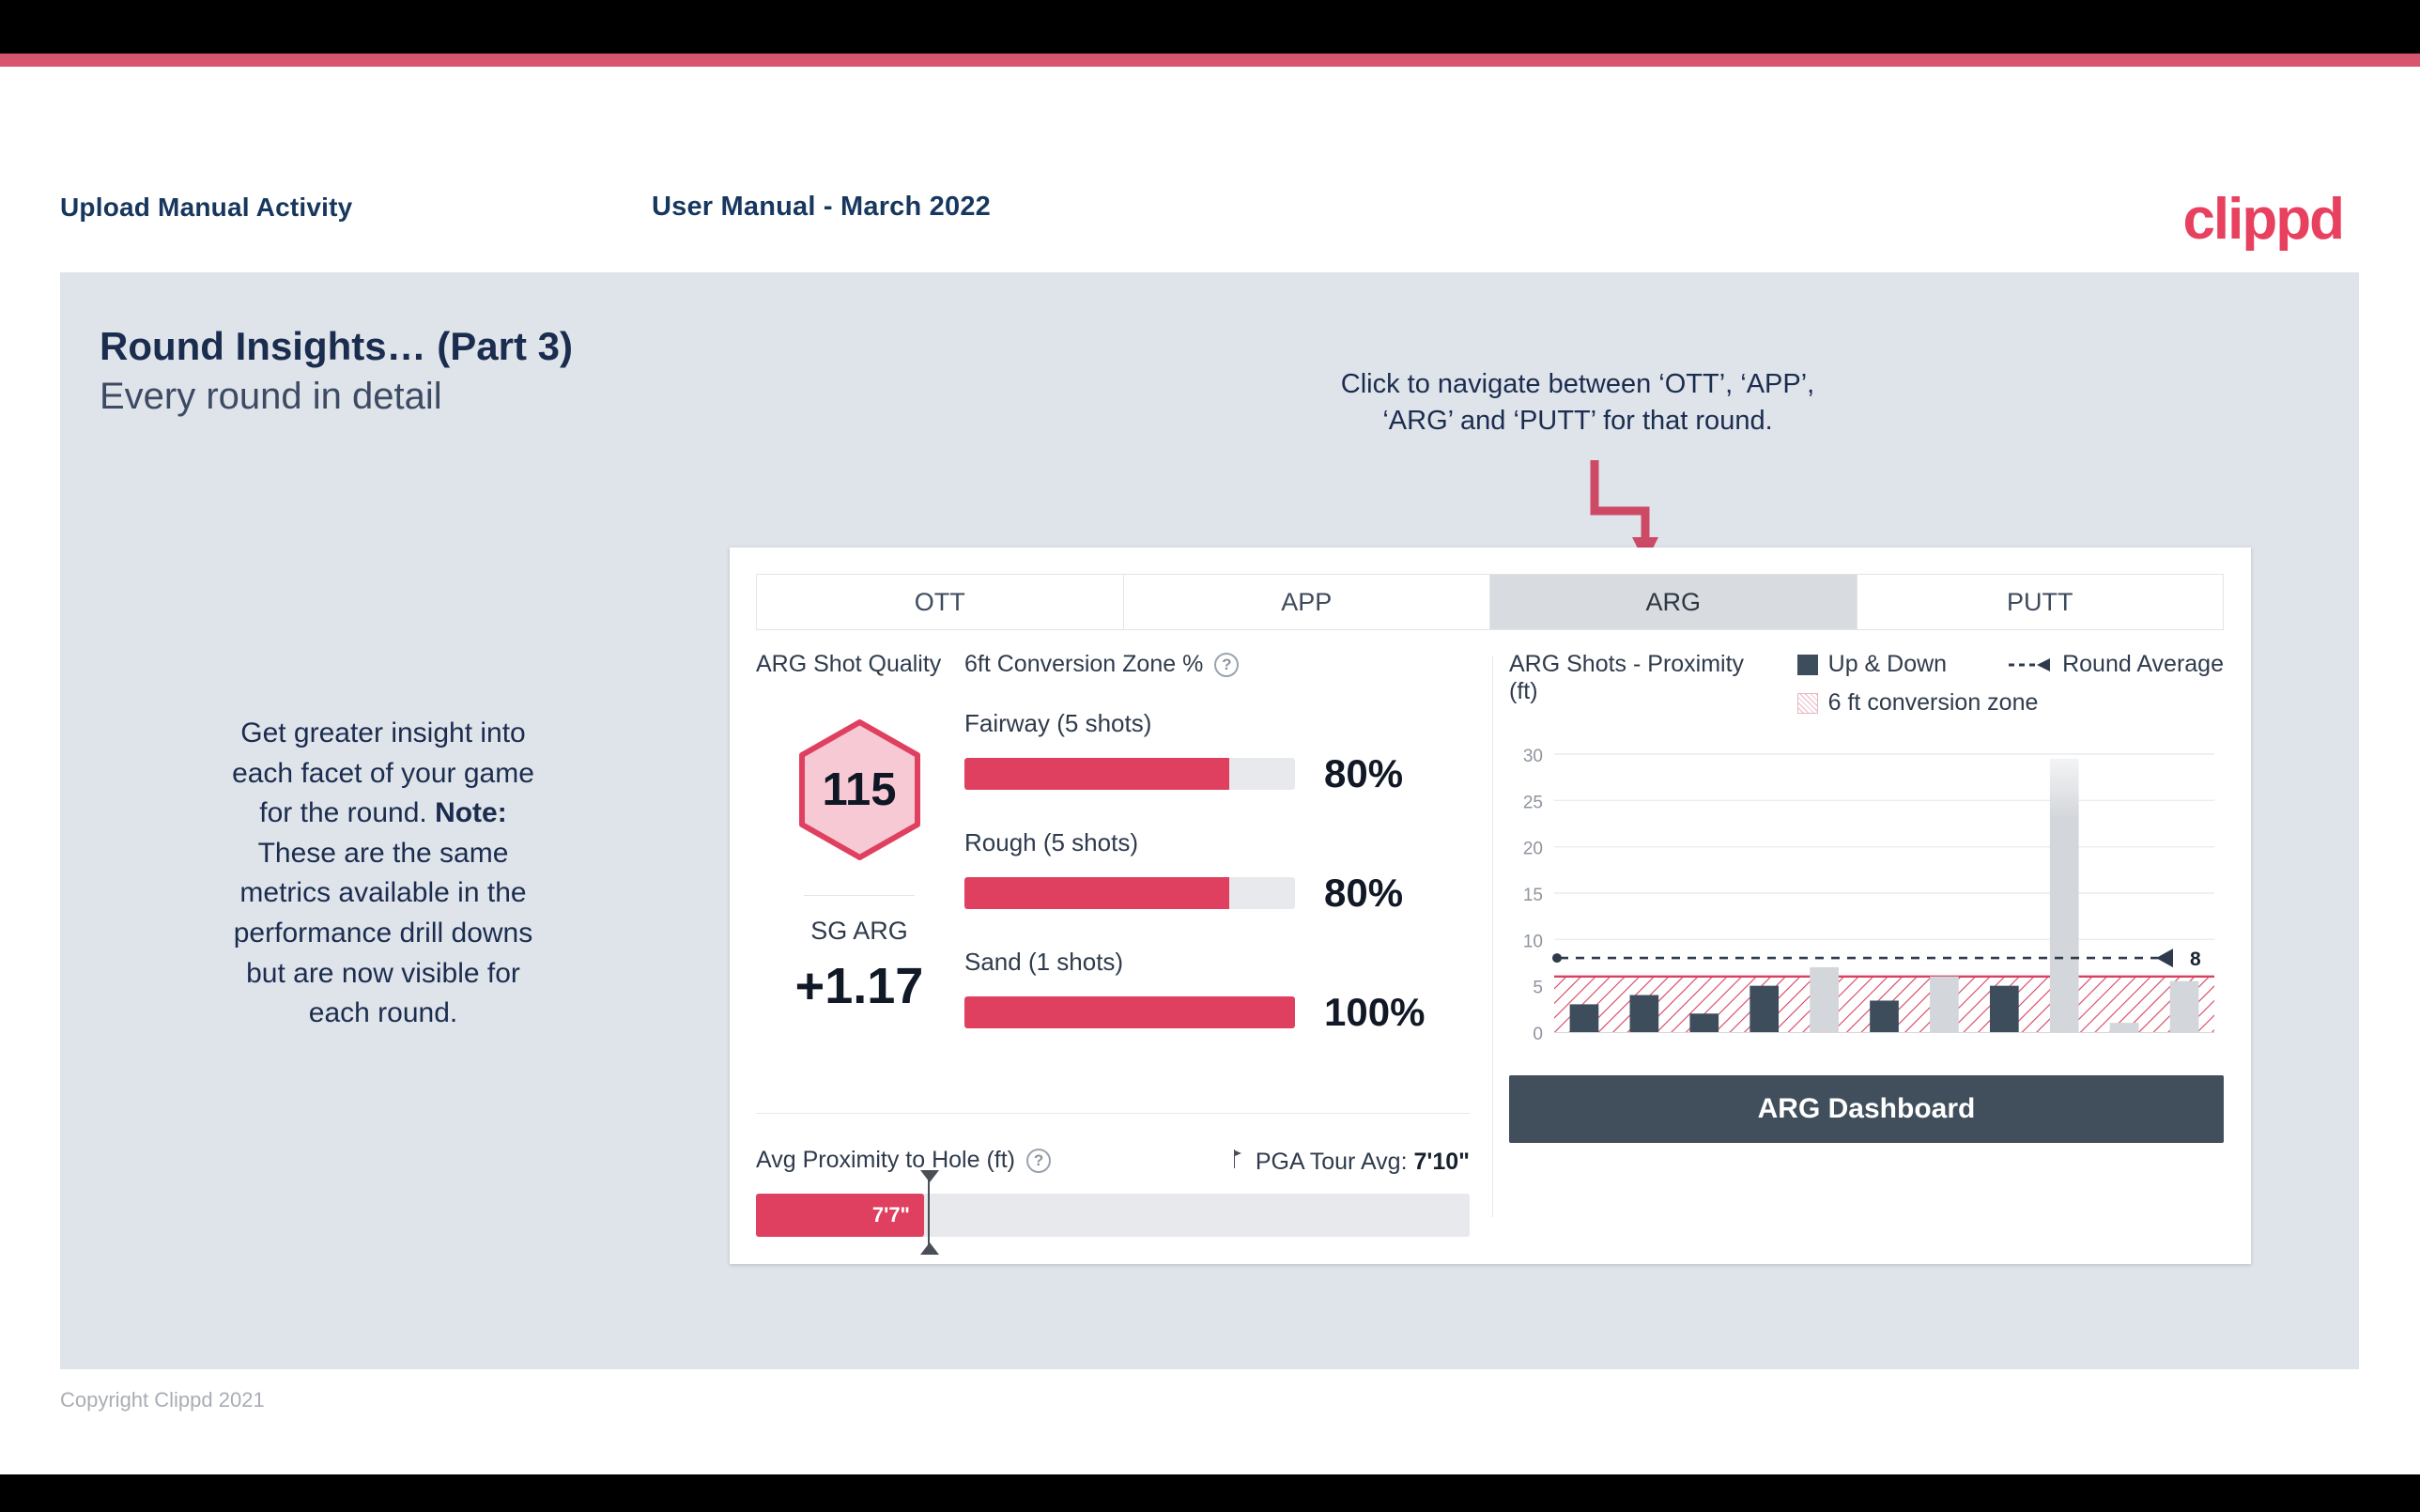 This screenshot has height=1512, width=2420. What do you see at coordinates (1306, 602) in the screenshot?
I see `tab-app: APP` at bounding box center [1306, 602].